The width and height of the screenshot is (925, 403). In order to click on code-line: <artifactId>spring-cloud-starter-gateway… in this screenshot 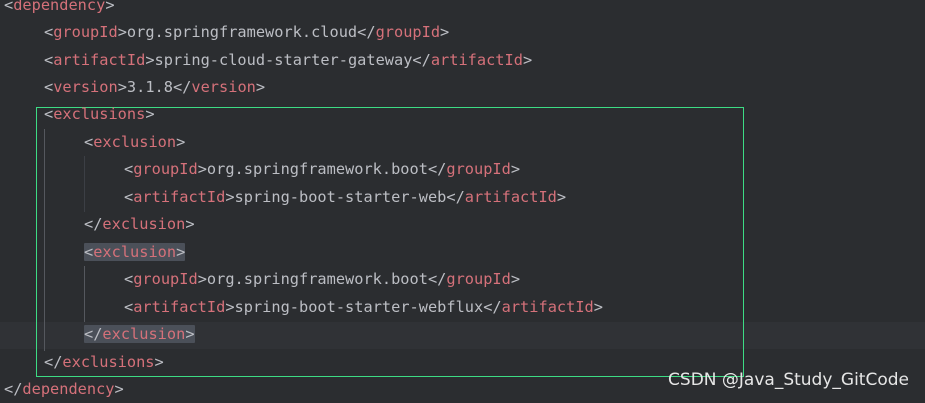, I will do `click(288, 60)`.